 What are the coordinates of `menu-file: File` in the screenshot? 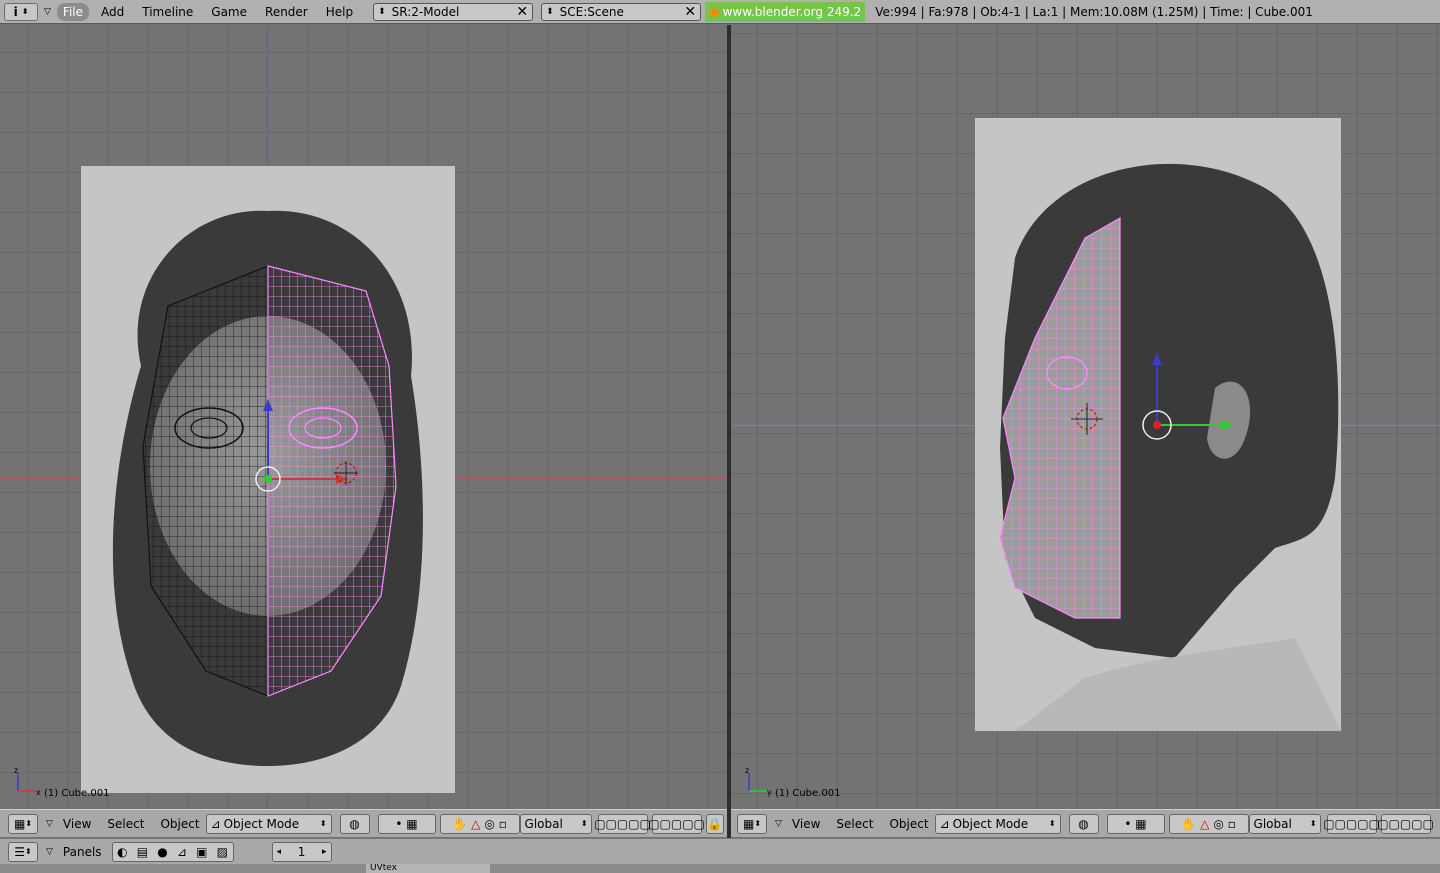 It's located at (73, 11).